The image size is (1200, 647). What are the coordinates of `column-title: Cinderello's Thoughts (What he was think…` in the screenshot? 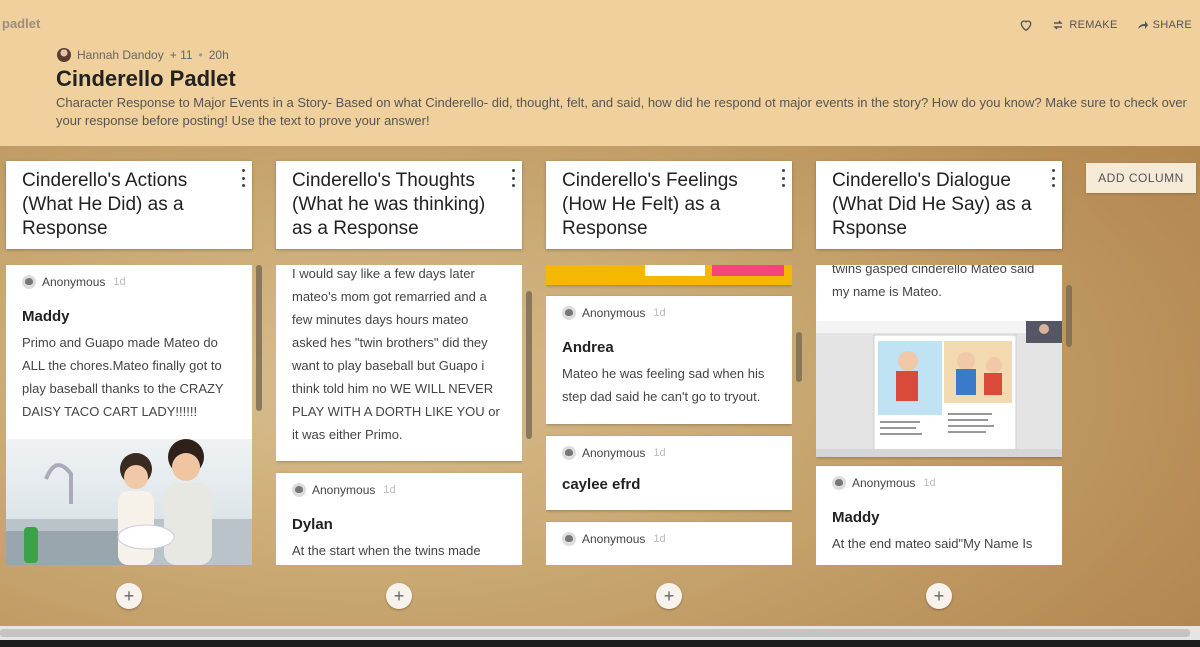 It's located at (388, 204).